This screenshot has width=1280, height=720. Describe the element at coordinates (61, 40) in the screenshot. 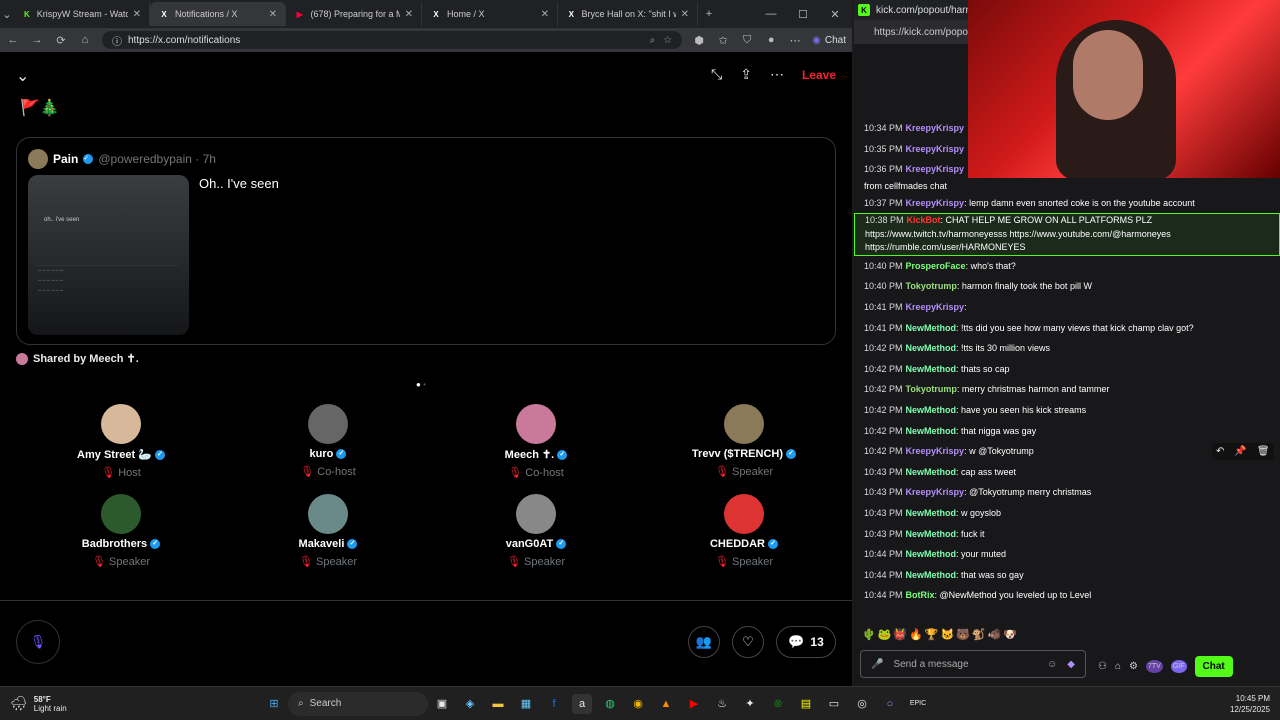

I see `reload-icon: ⟳` at that location.